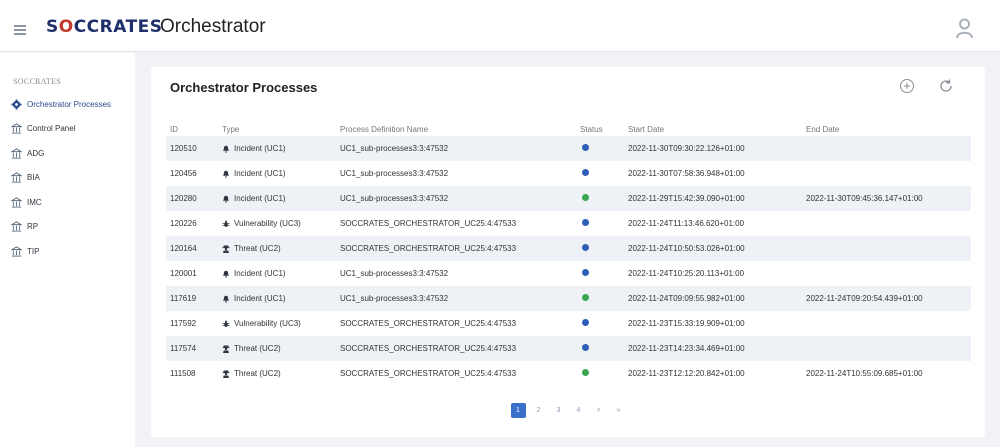  What do you see at coordinates (559, 411) in the screenshot?
I see `page-button-3: 3` at bounding box center [559, 411].